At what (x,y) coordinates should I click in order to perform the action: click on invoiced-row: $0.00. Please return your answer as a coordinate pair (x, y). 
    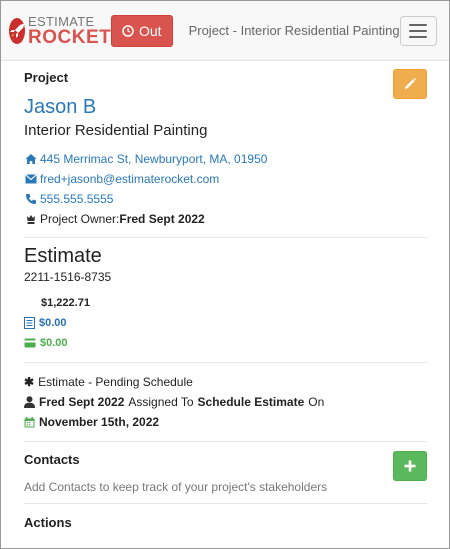
    Looking at the image, I should click on (45, 323).